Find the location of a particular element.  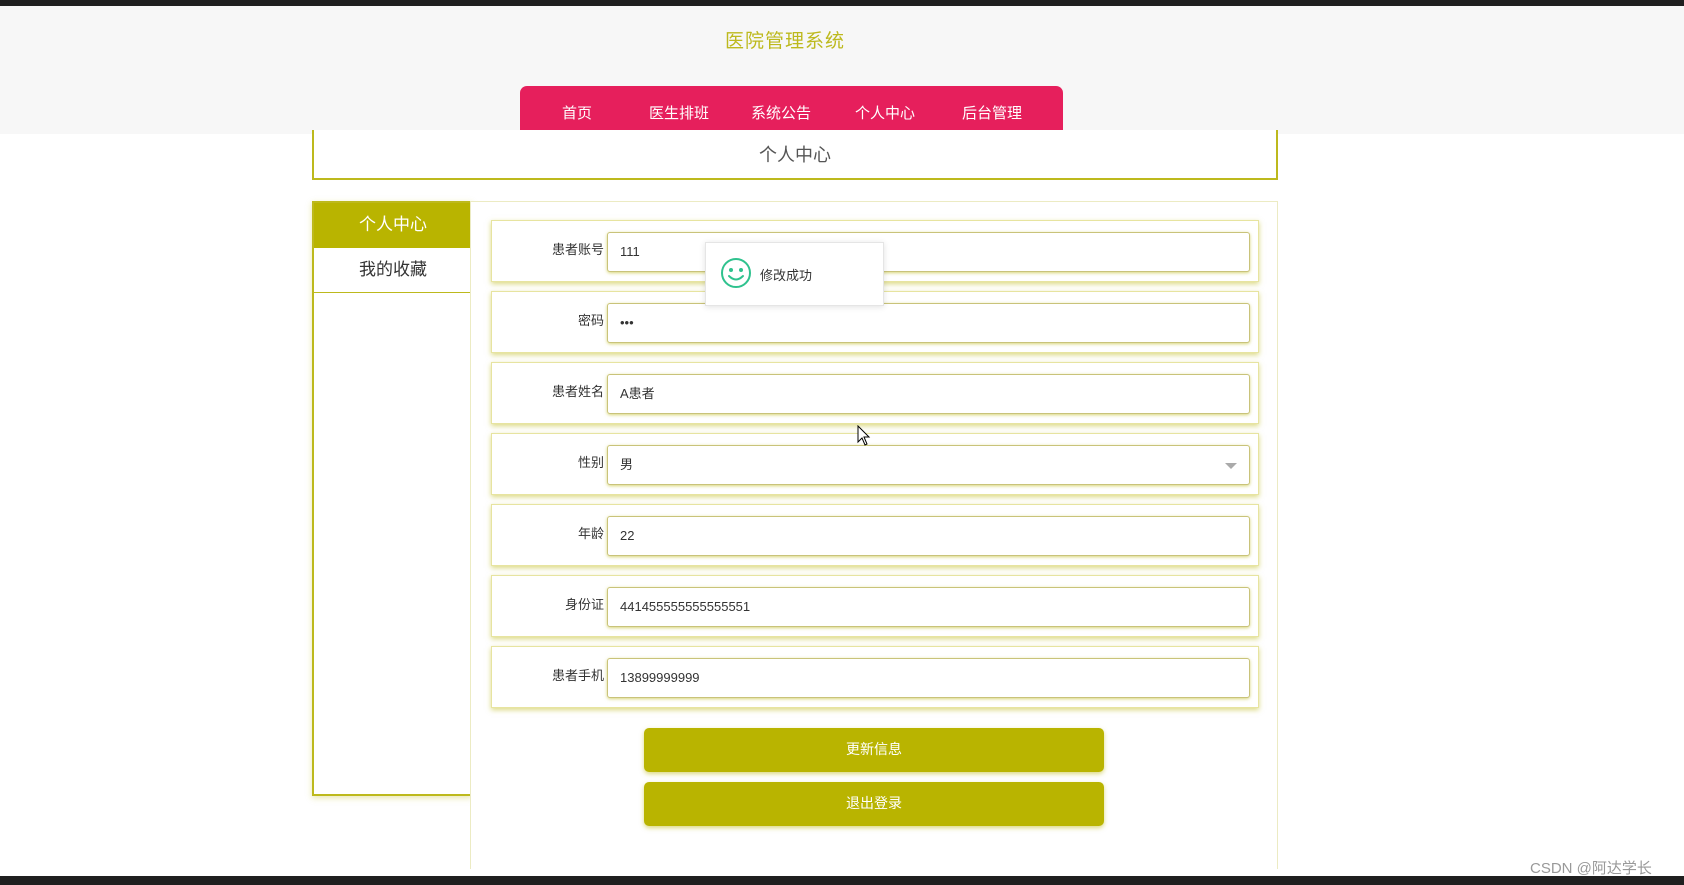

account-label: 患者账号 is located at coordinates (577, 250).